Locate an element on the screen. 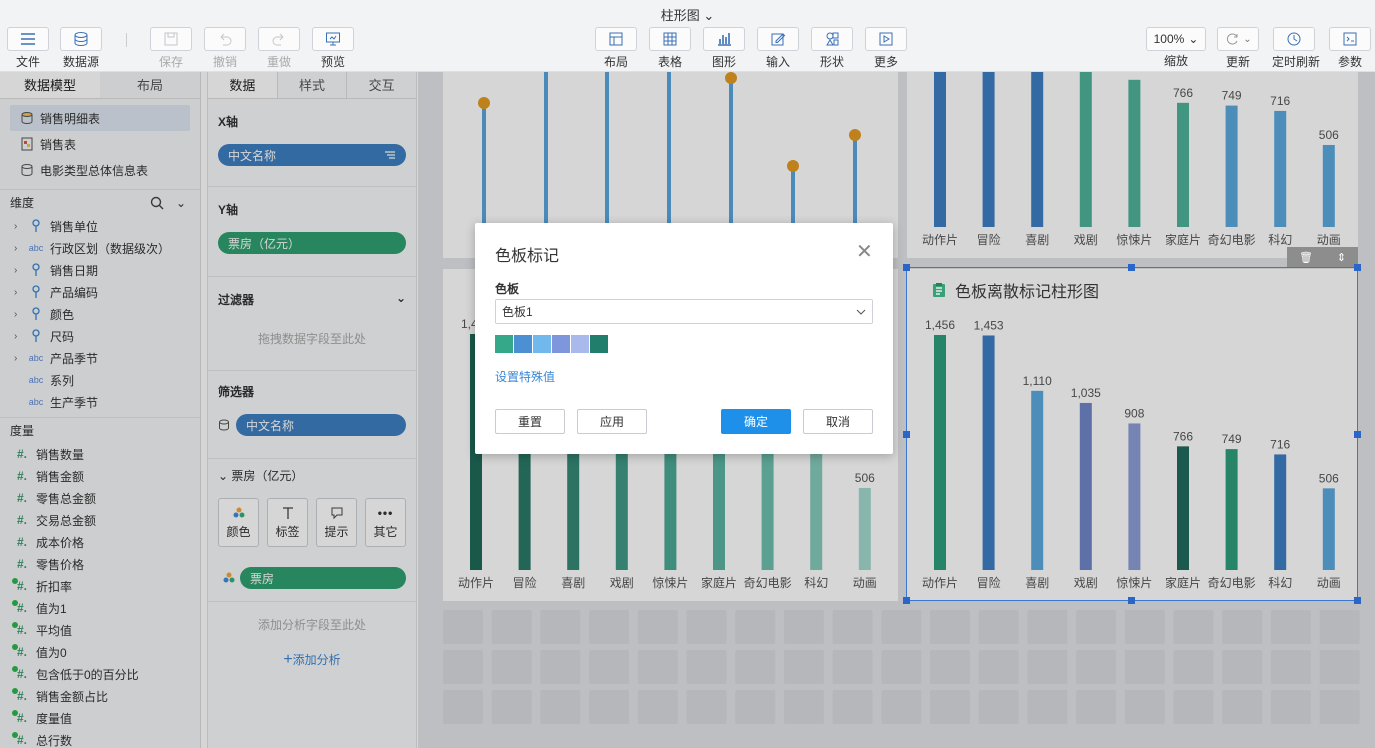  table-db-icon is located at coordinates (27, 170).